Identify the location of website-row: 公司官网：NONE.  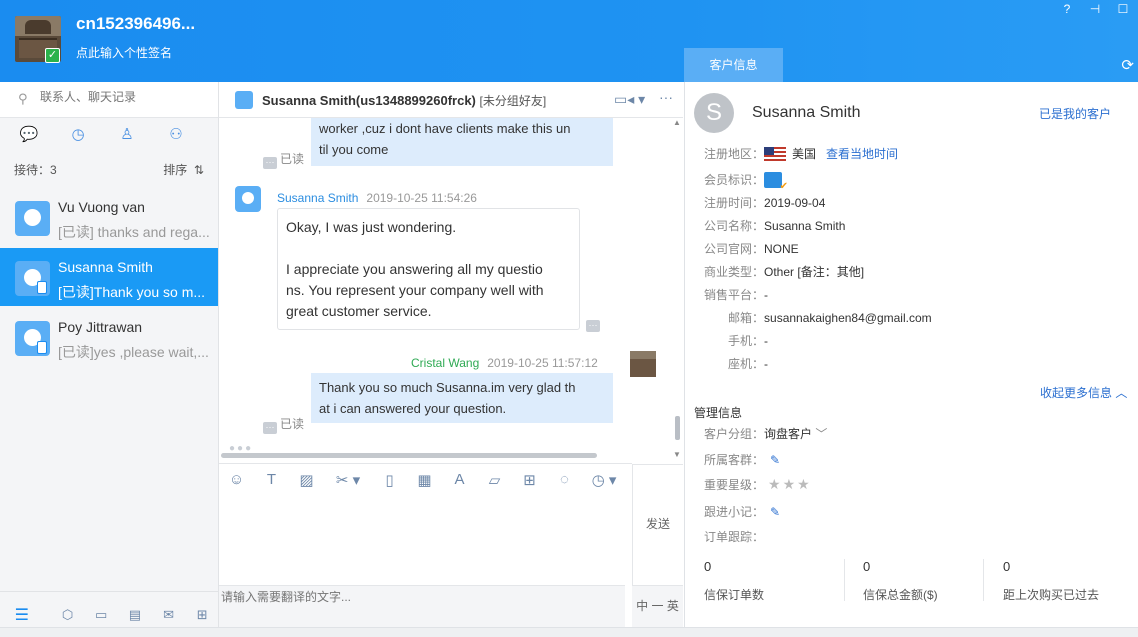
(751, 249).